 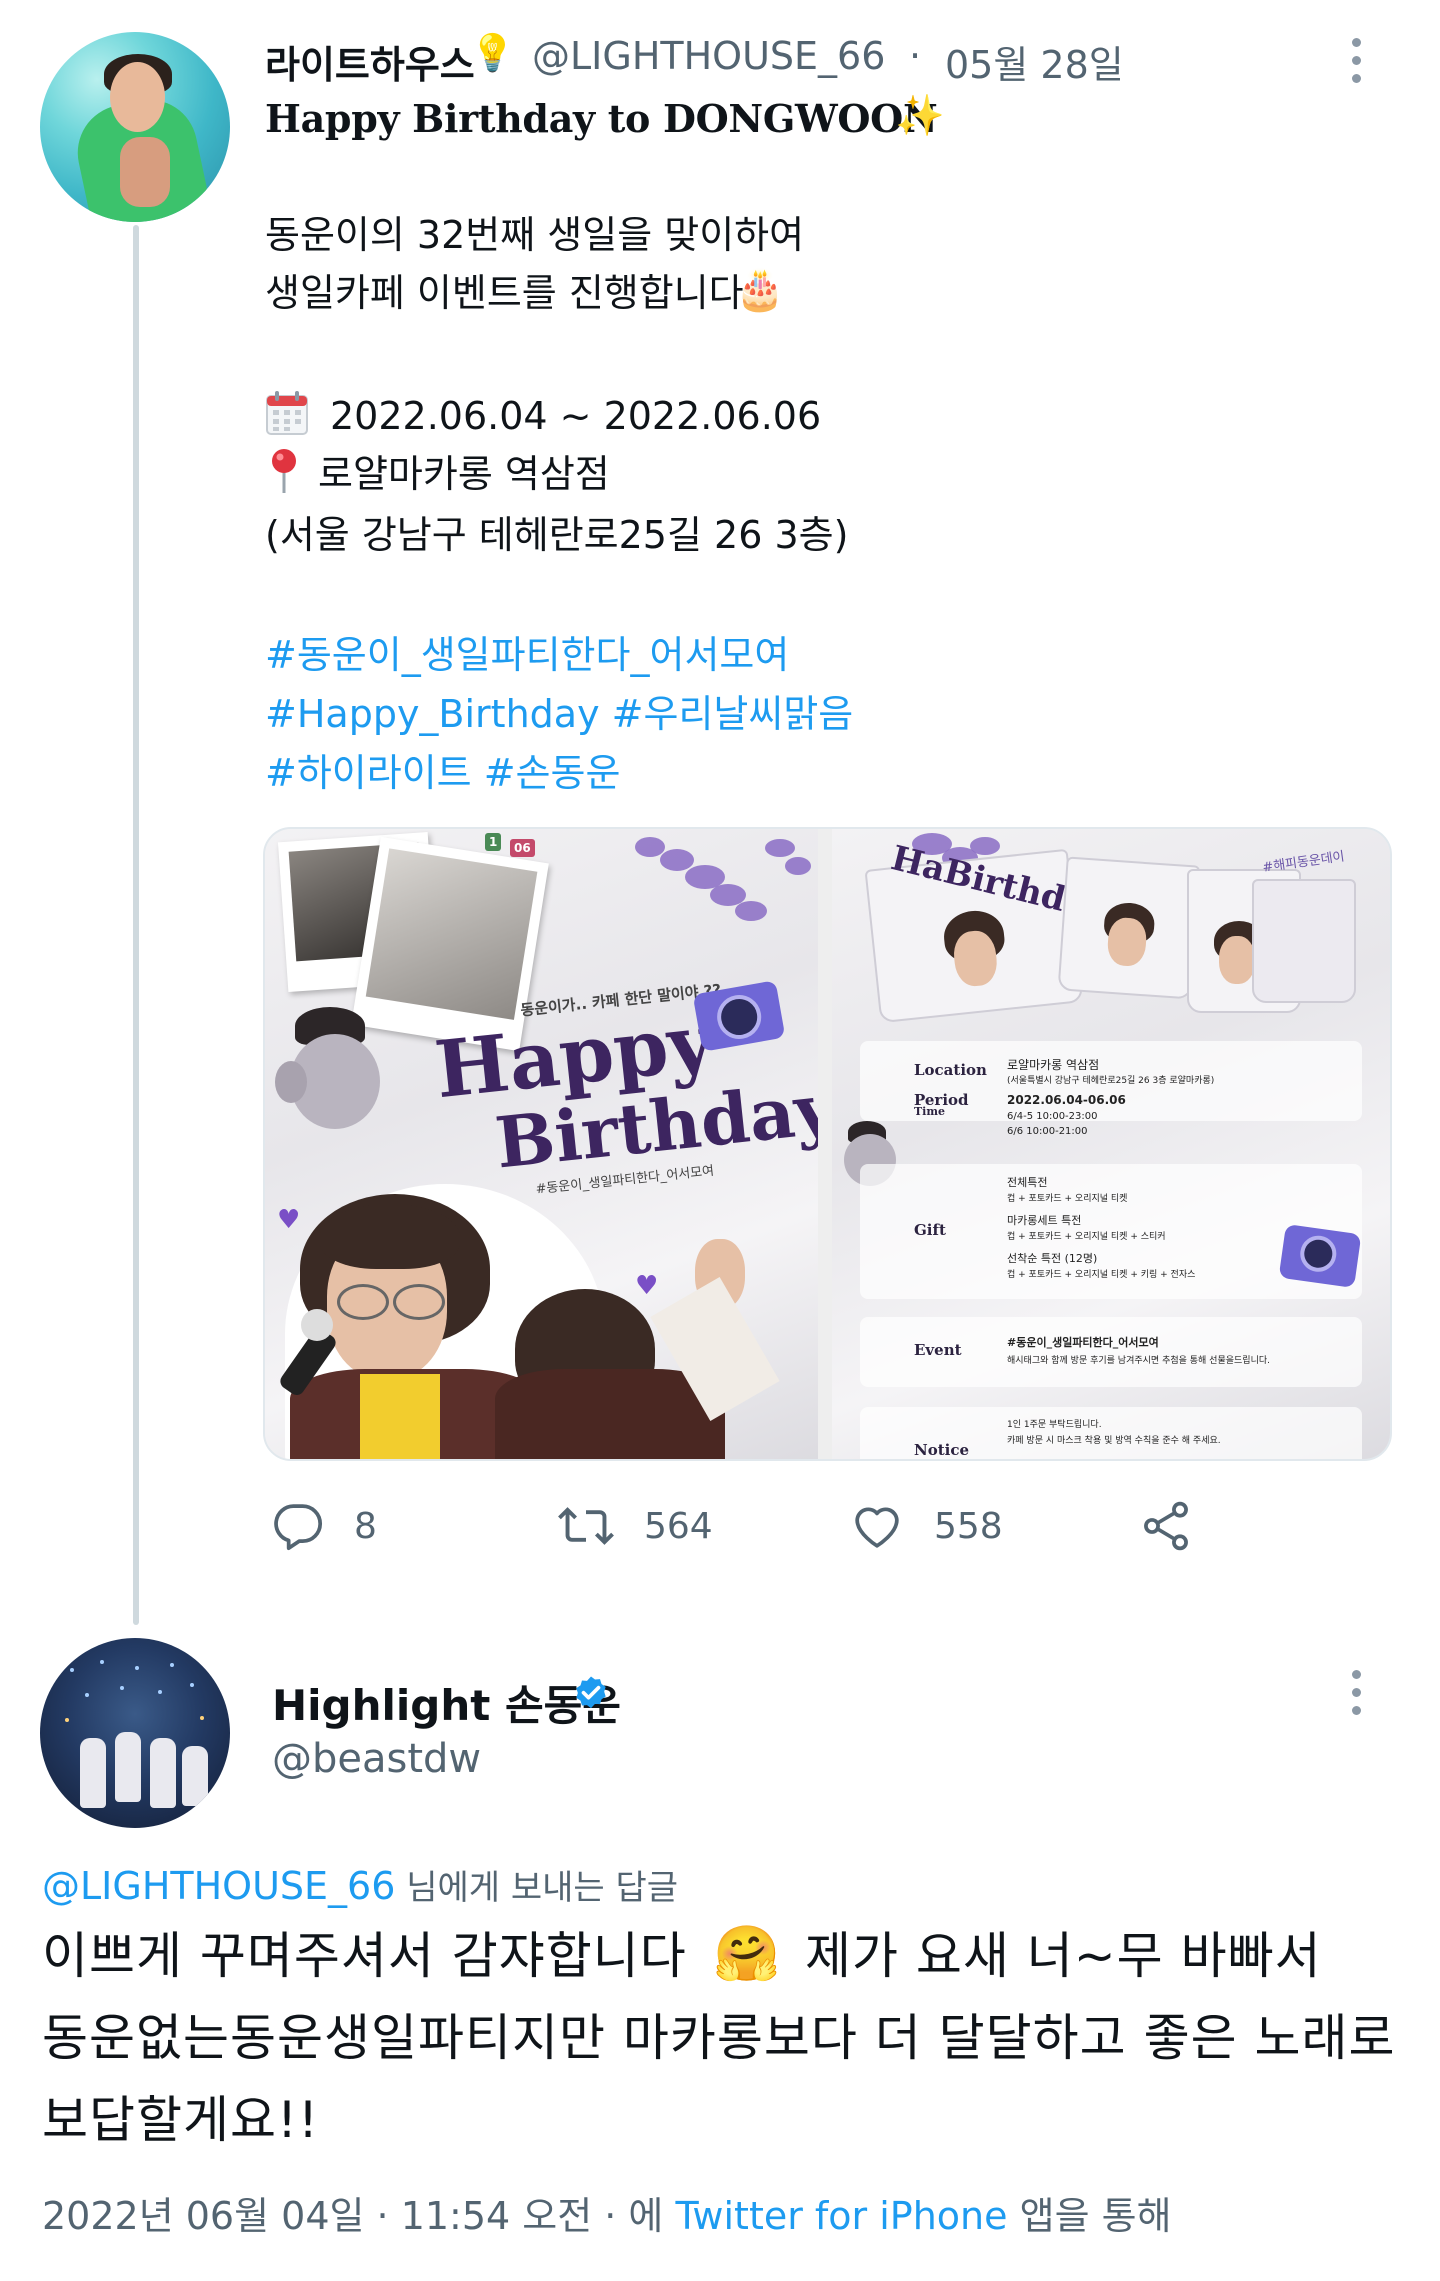 What do you see at coordinates (601, 118) in the screenshot?
I see `tweet-title: Happy Birthday to DONGWOON` at bounding box center [601, 118].